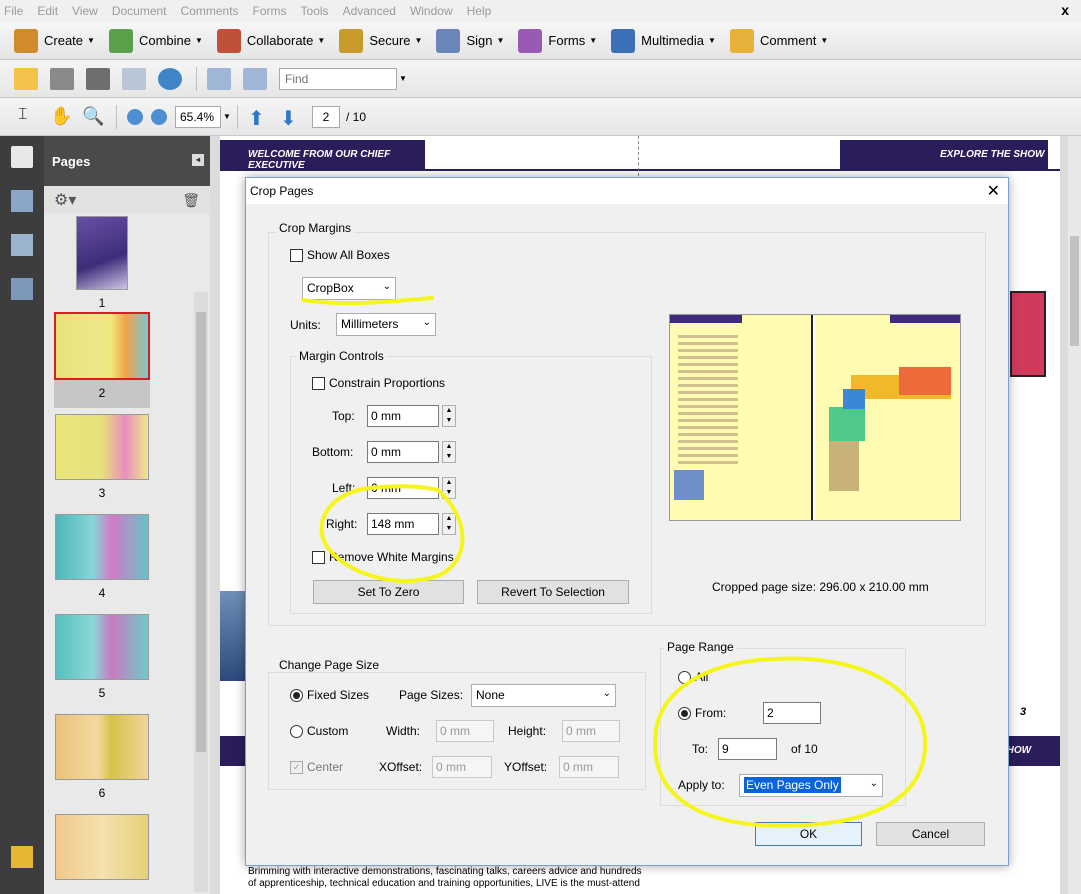 This screenshot has width=1081, height=894. I want to click on page-thumbnail: 1, so click(102, 263).